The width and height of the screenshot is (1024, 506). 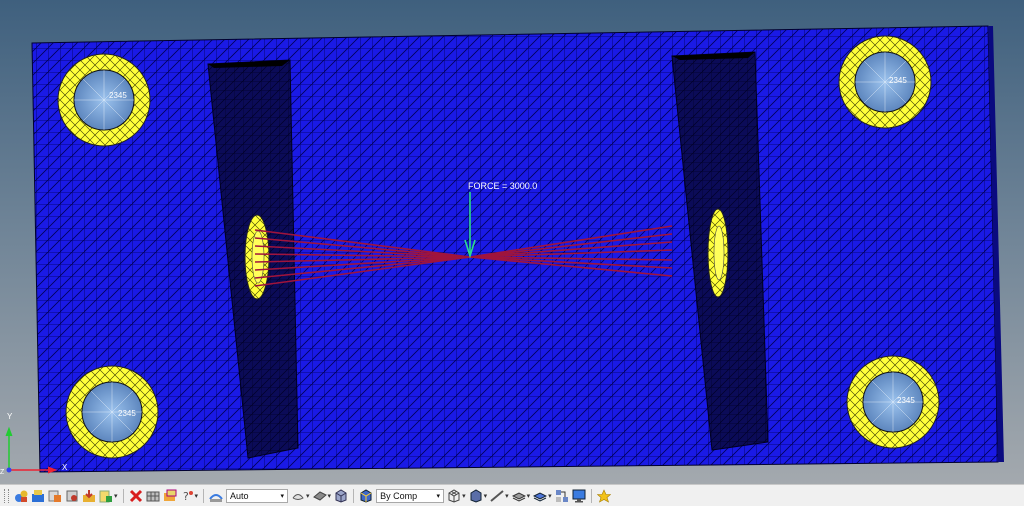 What do you see at coordinates (497, 496) in the screenshot?
I see `line-icon` at bounding box center [497, 496].